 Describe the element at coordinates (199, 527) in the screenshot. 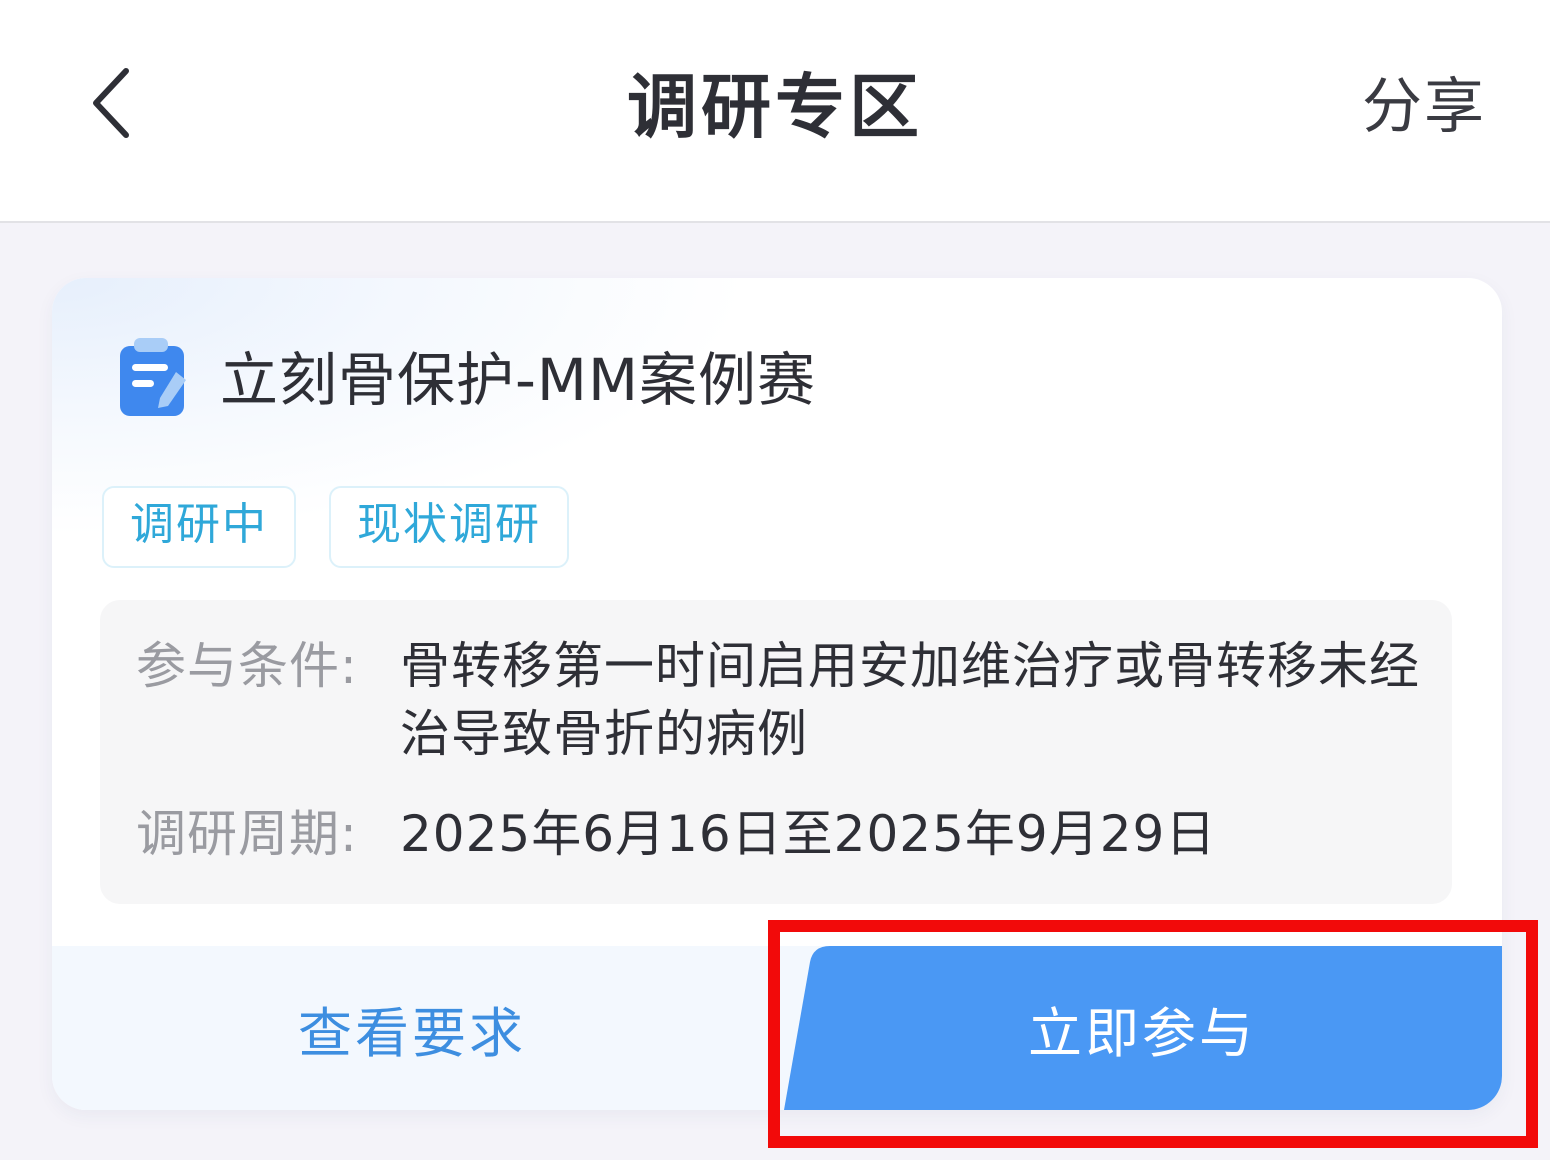

I see `status-badge: 调研中` at that location.